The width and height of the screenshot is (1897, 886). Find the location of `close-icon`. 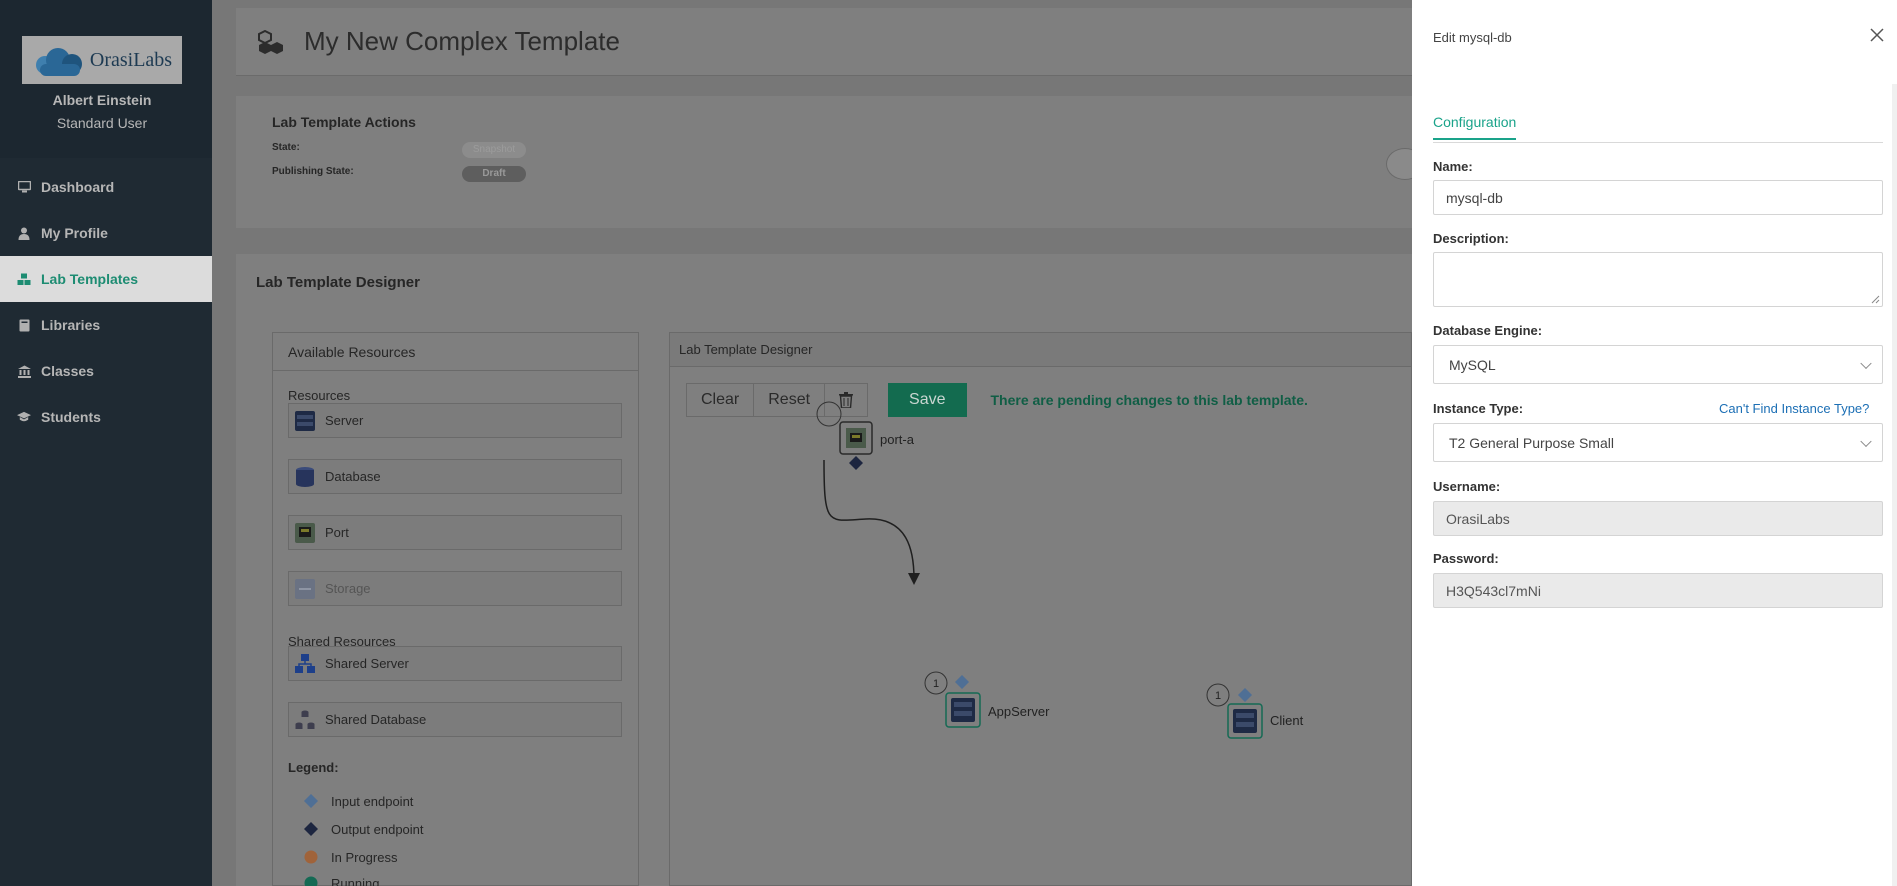

close-icon is located at coordinates (1877, 35).